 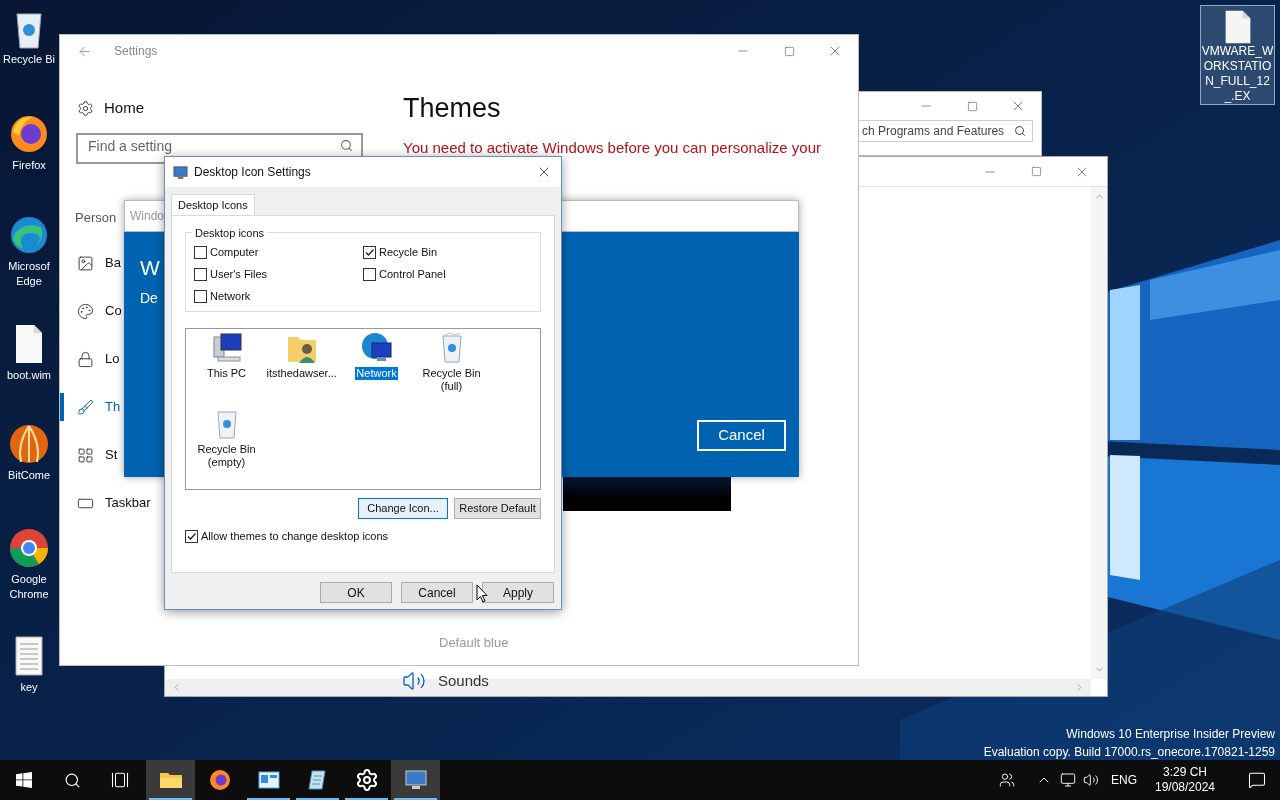 I want to click on cancel-button: Cancel, so click(x=741, y=435).